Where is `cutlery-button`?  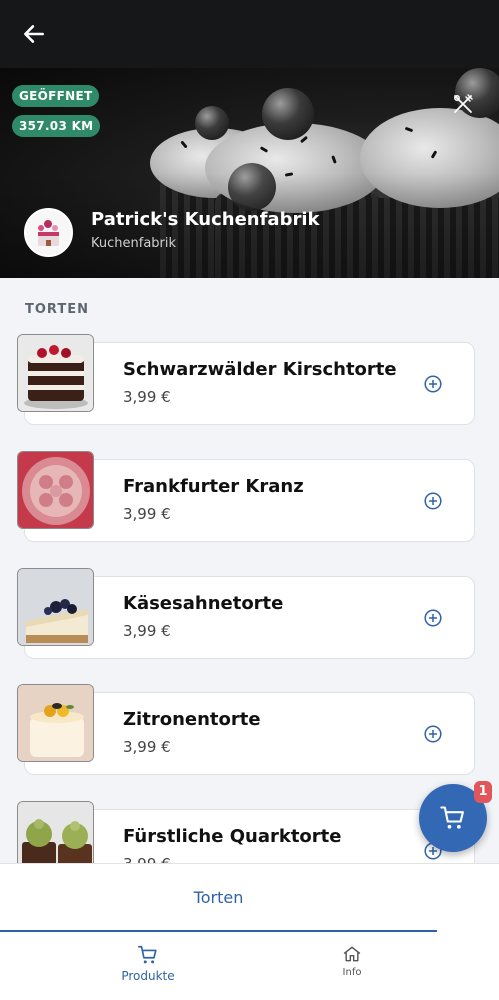
cutlery-button is located at coordinates (463, 104).